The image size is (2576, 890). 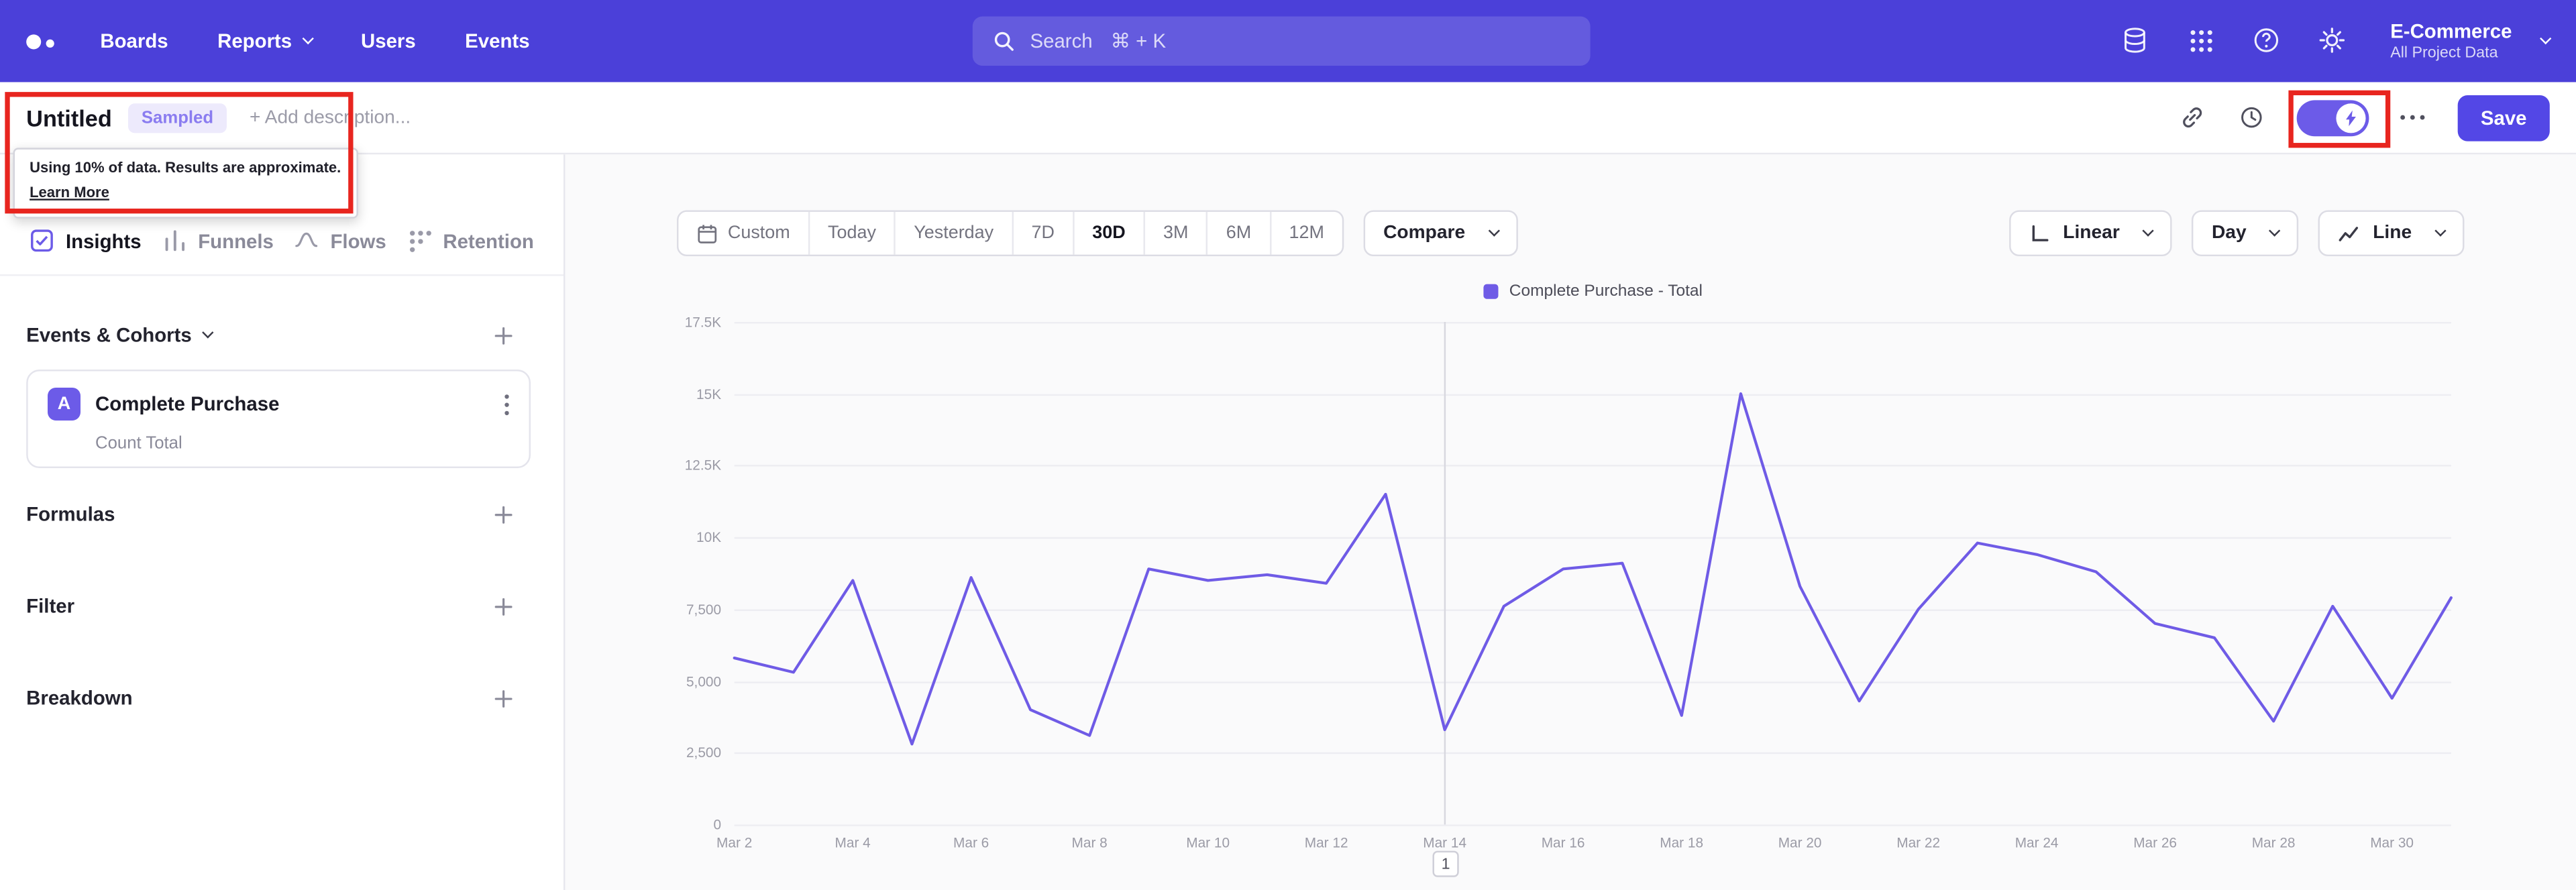 What do you see at coordinates (302, 443) in the screenshot?
I see `event-metric: Count Total` at bounding box center [302, 443].